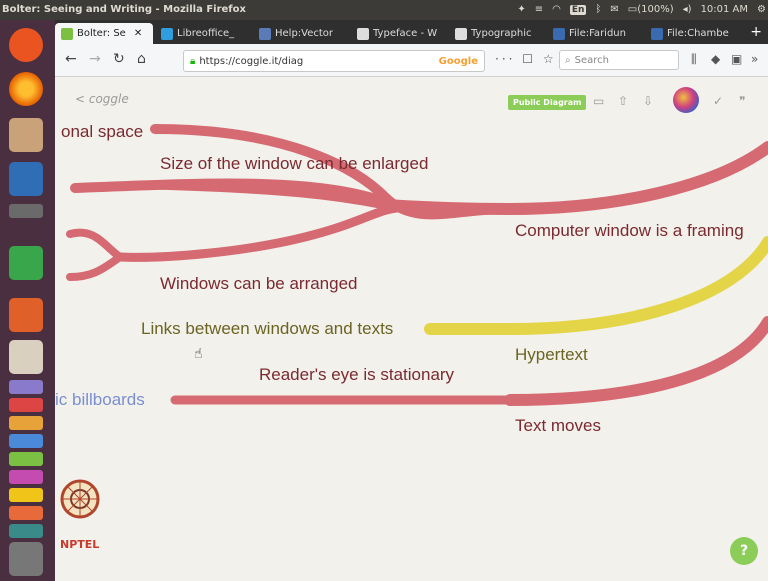  What do you see at coordinates (698, 33) in the screenshot?
I see `tab-label: File:Chambe` at bounding box center [698, 33].